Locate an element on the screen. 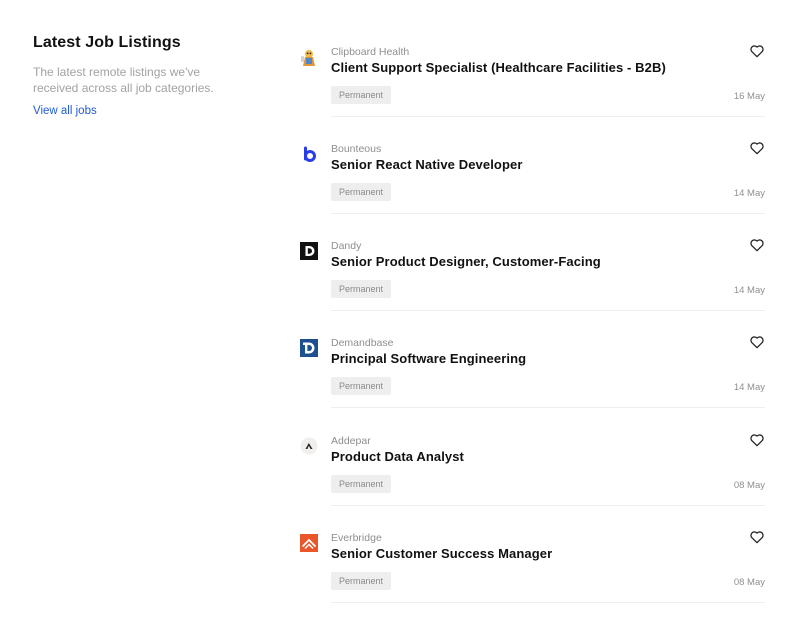  posted-date: 16 May is located at coordinates (749, 96).